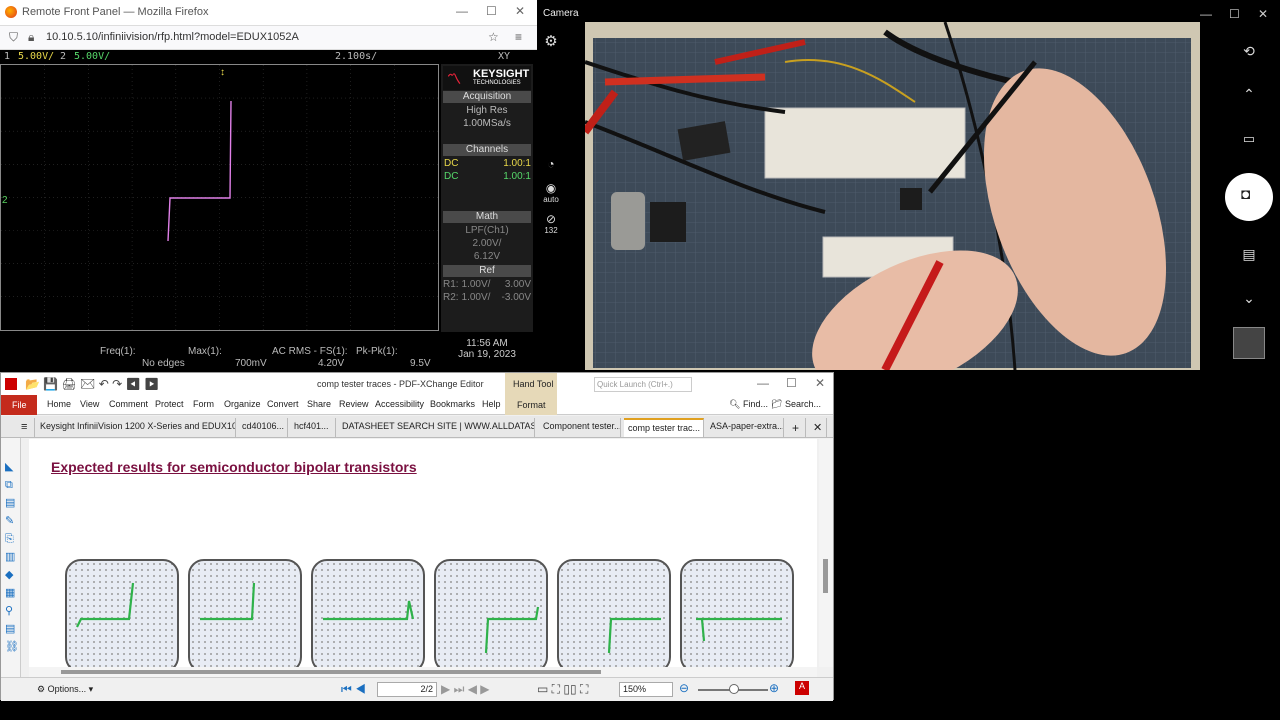 Image resolution: width=1280 pixels, height=720 pixels. Describe the element at coordinates (551, 41) in the screenshot. I see `gear-icon: ⚙` at that location.